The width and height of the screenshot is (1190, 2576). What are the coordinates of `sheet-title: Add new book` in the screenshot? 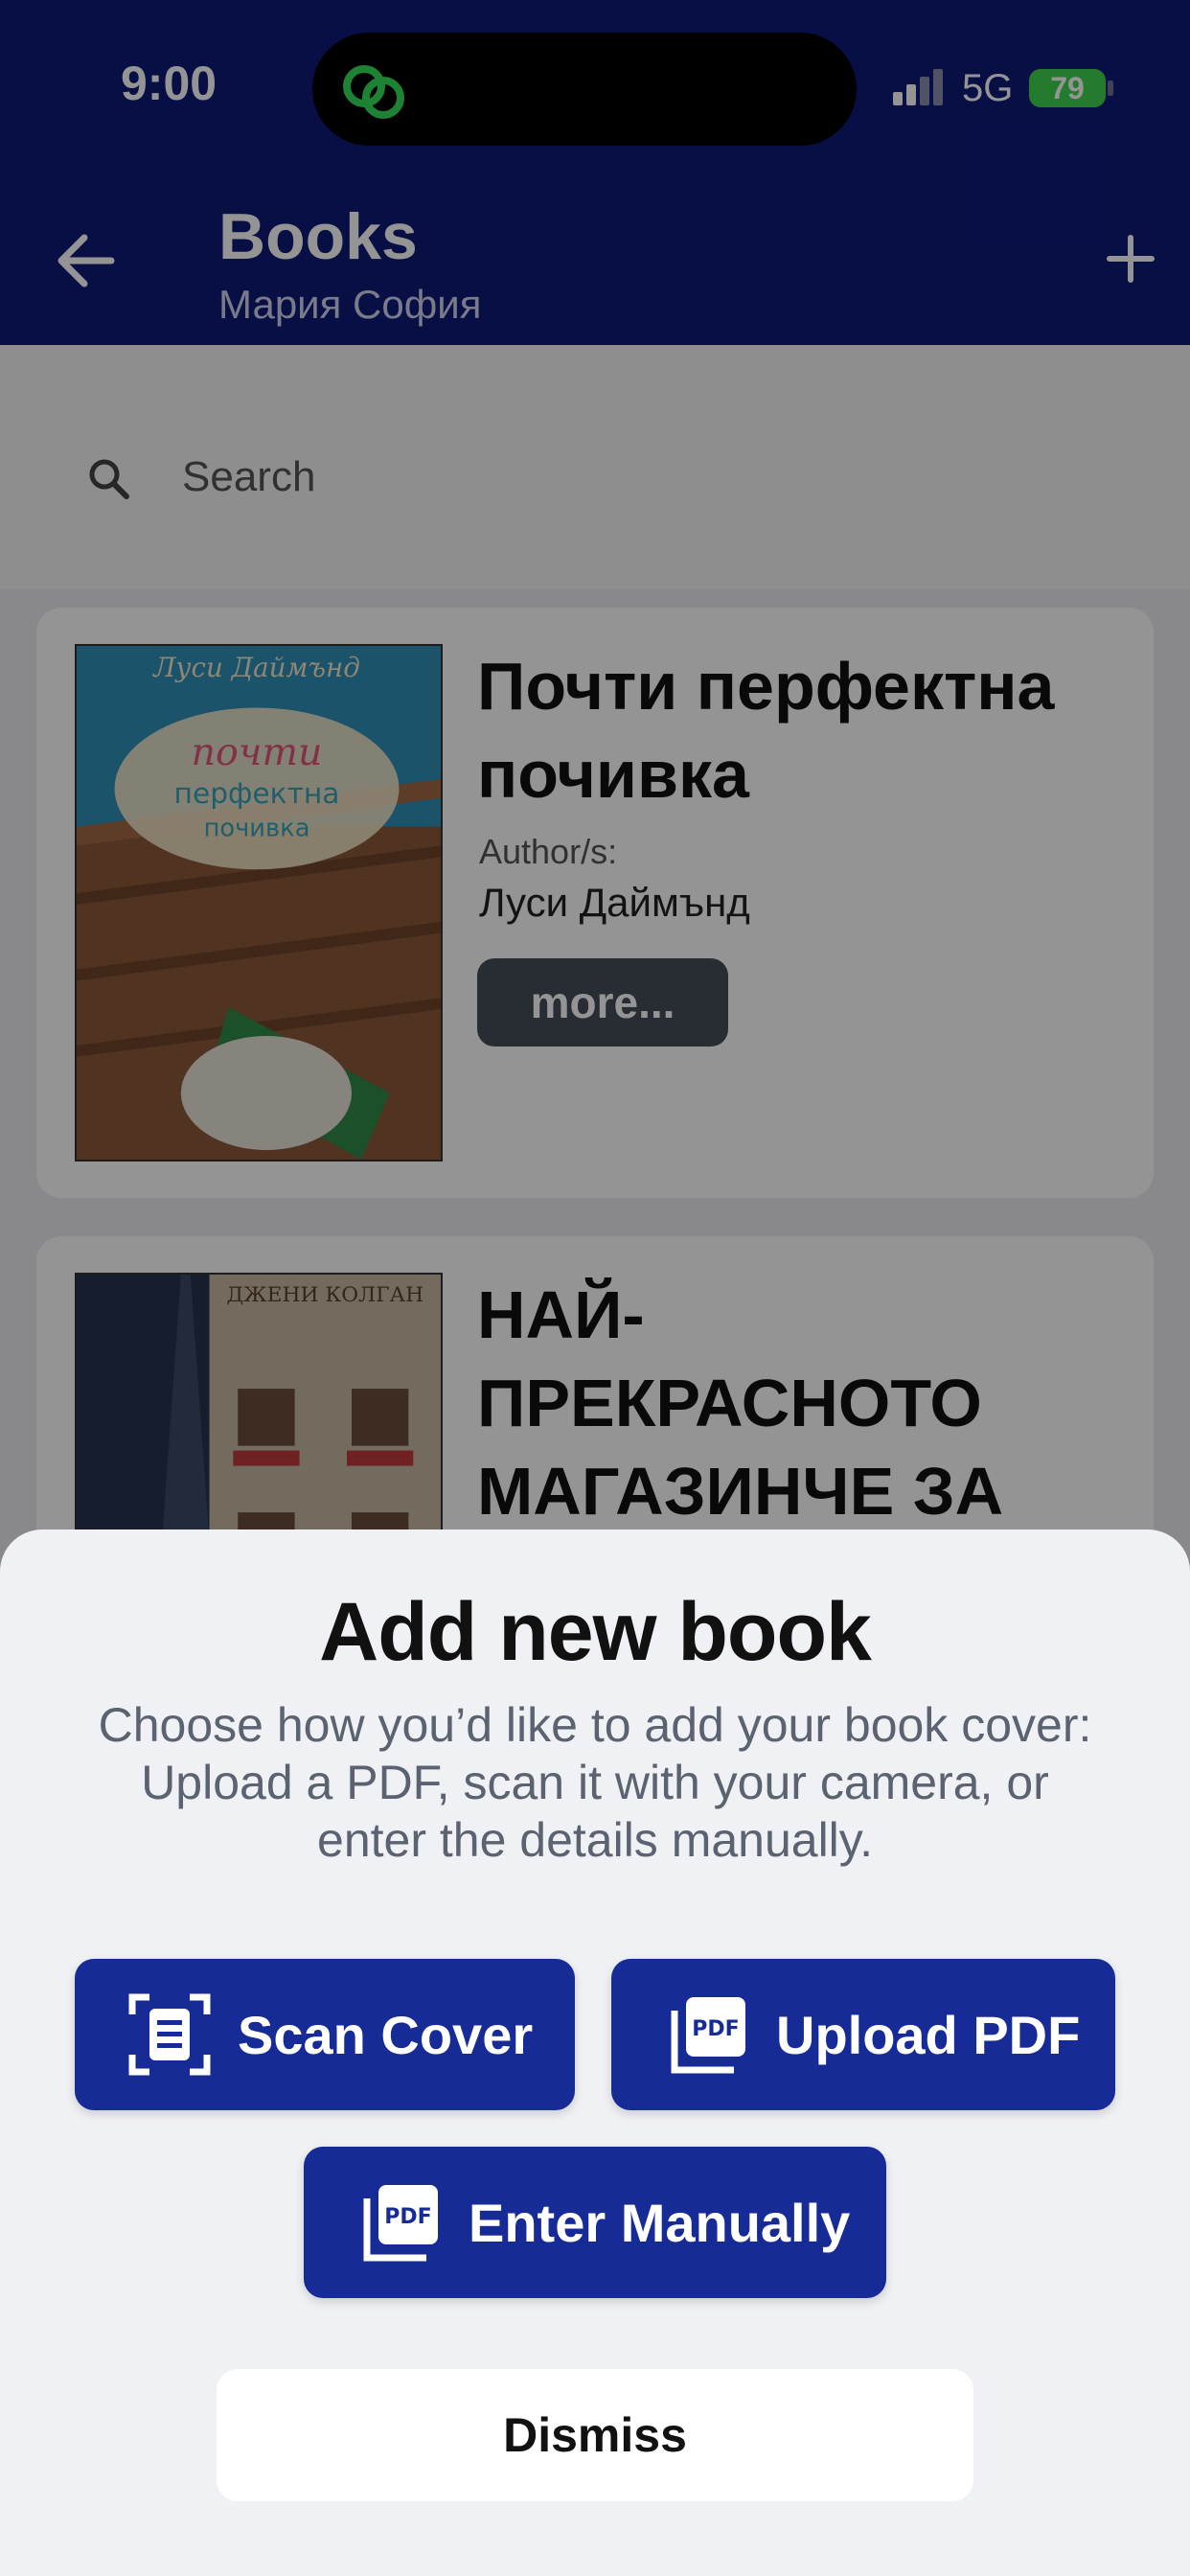 It's located at (595, 1632).